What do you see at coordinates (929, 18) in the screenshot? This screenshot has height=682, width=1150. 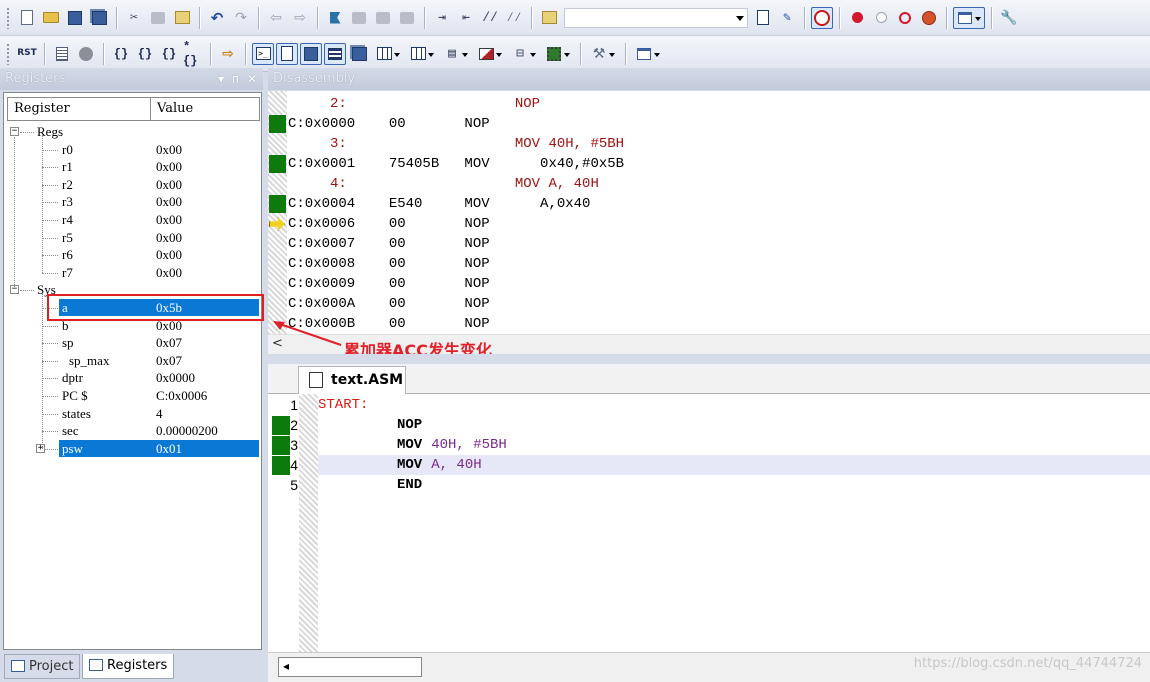 I see `breakpoint-kill-icon` at bounding box center [929, 18].